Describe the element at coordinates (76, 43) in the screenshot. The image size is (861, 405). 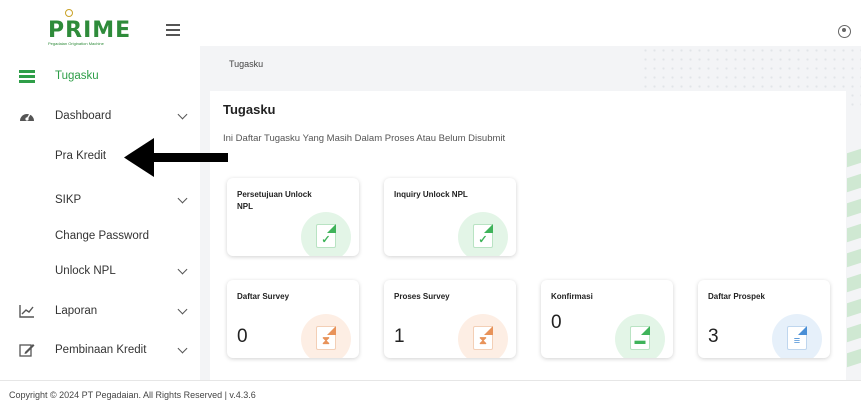
I see `logo-subtitle: Pegadaian Origination Machine` at that location.